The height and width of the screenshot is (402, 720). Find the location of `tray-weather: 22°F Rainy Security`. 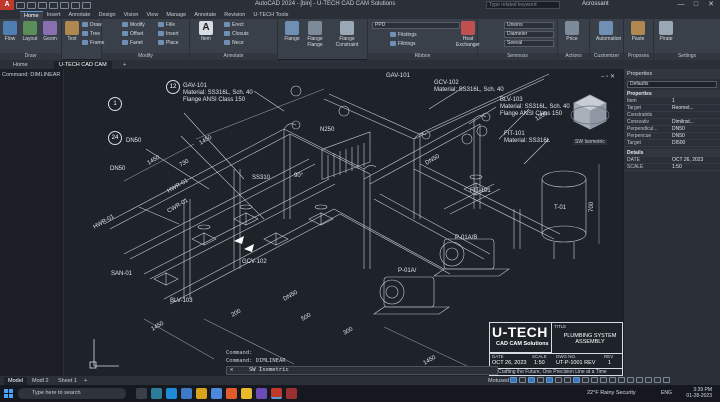

tray-weather: 22°F Rainy Security is located at coordinates (611, 393).